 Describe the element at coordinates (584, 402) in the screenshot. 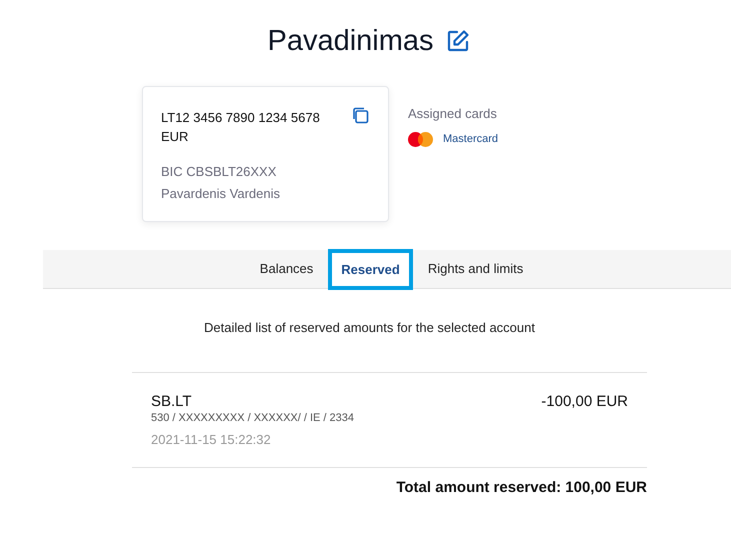

I see `reserved-amount: -100,00 EUR` at that location.